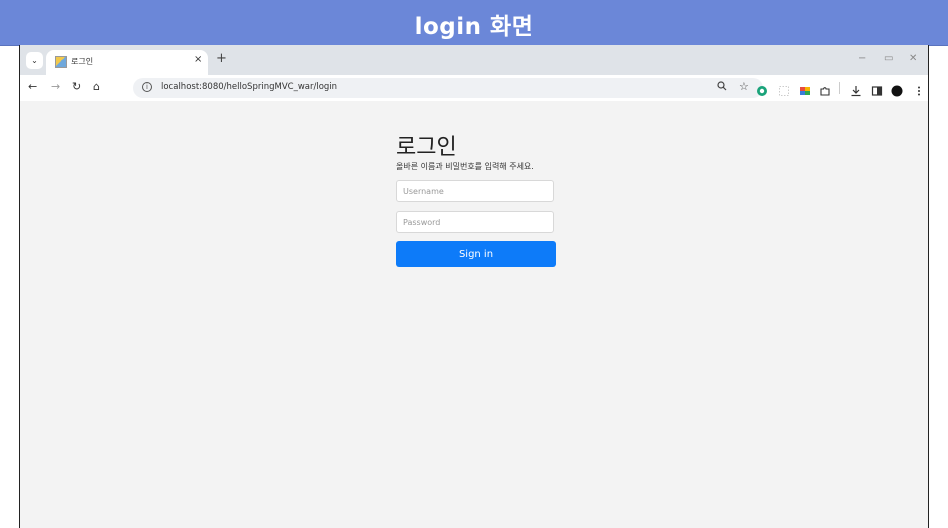 The width and height of the screenshot is (948, 528). Describe the element at coordinates (426, 147) in the screenshot. I see `page-title: 로그인` at that location.